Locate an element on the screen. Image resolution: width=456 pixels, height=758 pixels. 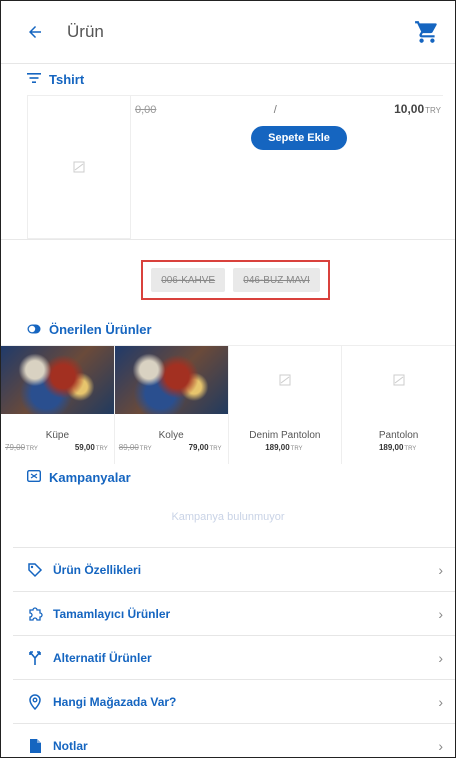
old-price: 0,00 is located at coordinates (146, 110).